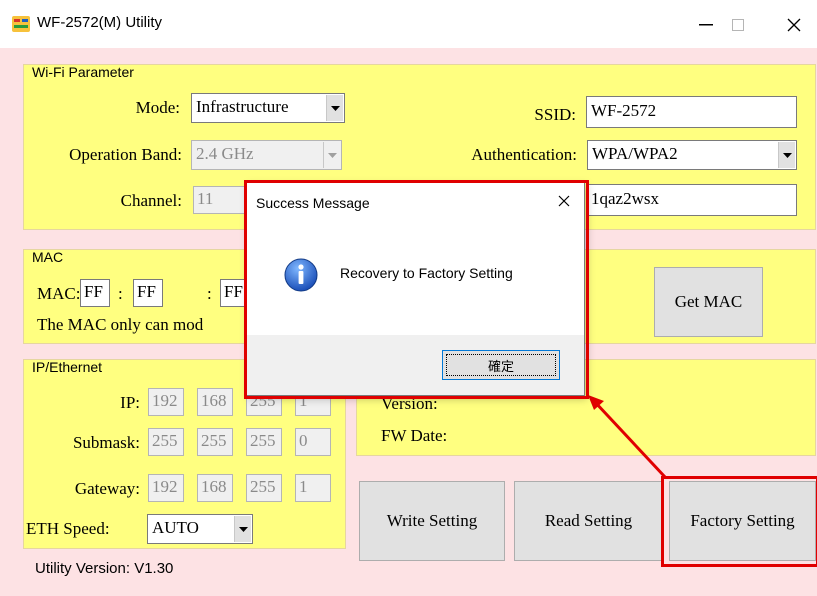 The width and height of the screenshot is (817, 596). Describe the element at coordinates (313, 442) in the screenshot. I see `mask-octet-4: 0` at that location.